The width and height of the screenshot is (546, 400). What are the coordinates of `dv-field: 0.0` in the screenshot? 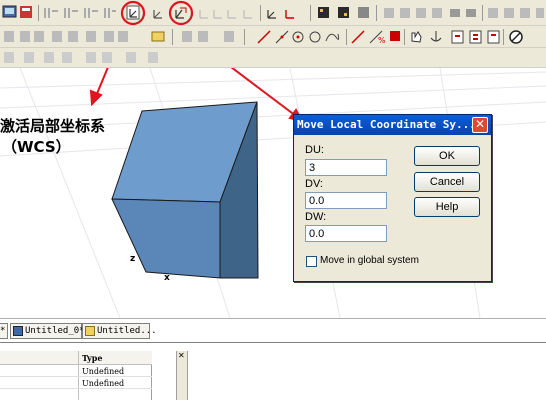 It's located at (346, 200).